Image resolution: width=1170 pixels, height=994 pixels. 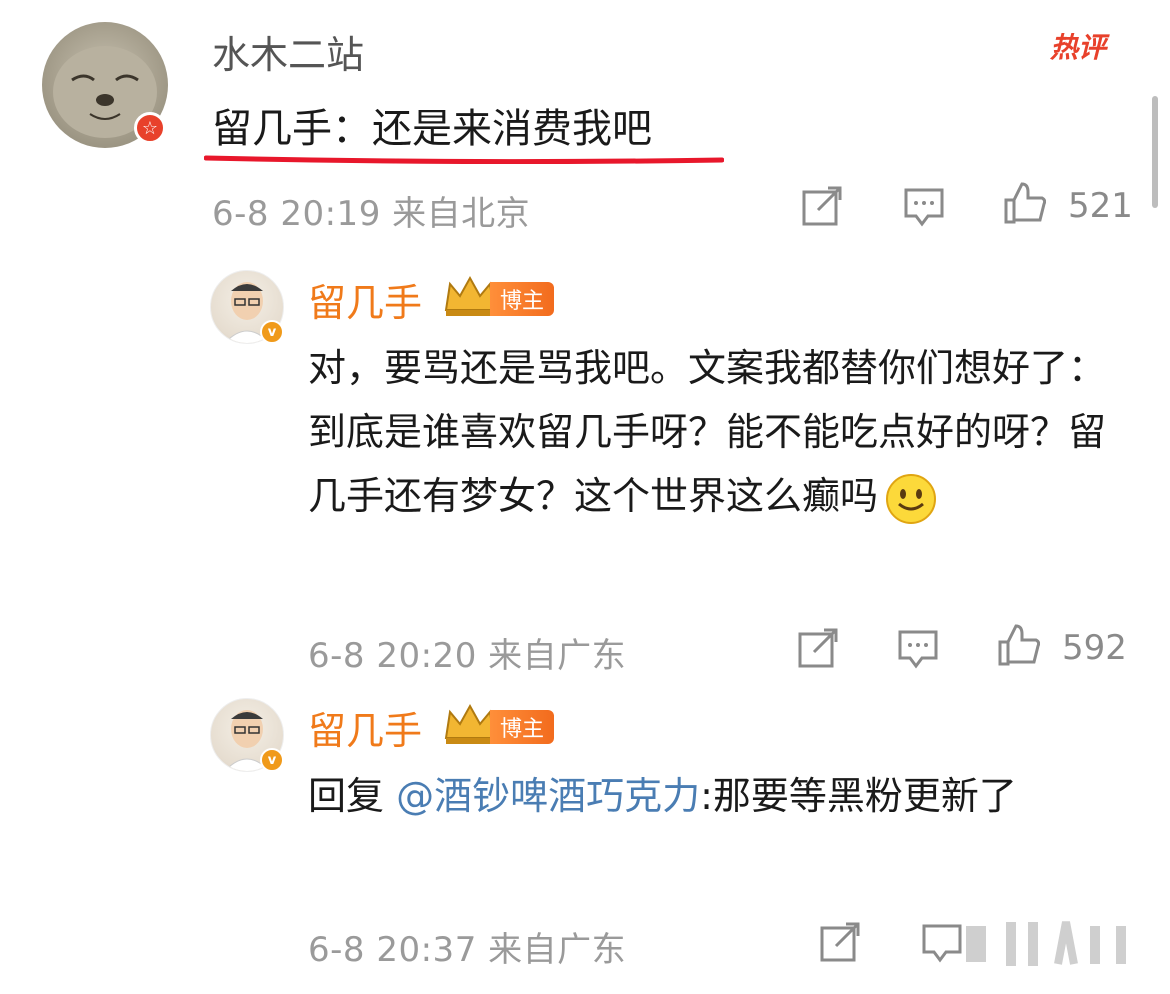 I want to click on reply-time: 6-8 20:20, so click(x=392, y=656).